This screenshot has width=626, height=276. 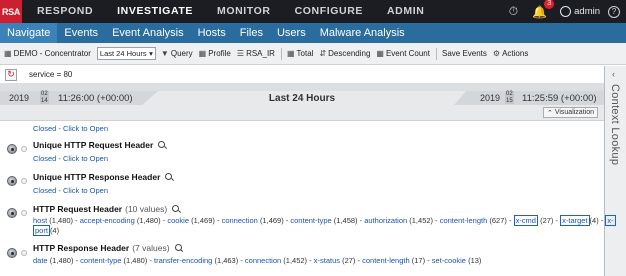 I want to click on meta-value-link: authorization, so click(x=385, y=220).